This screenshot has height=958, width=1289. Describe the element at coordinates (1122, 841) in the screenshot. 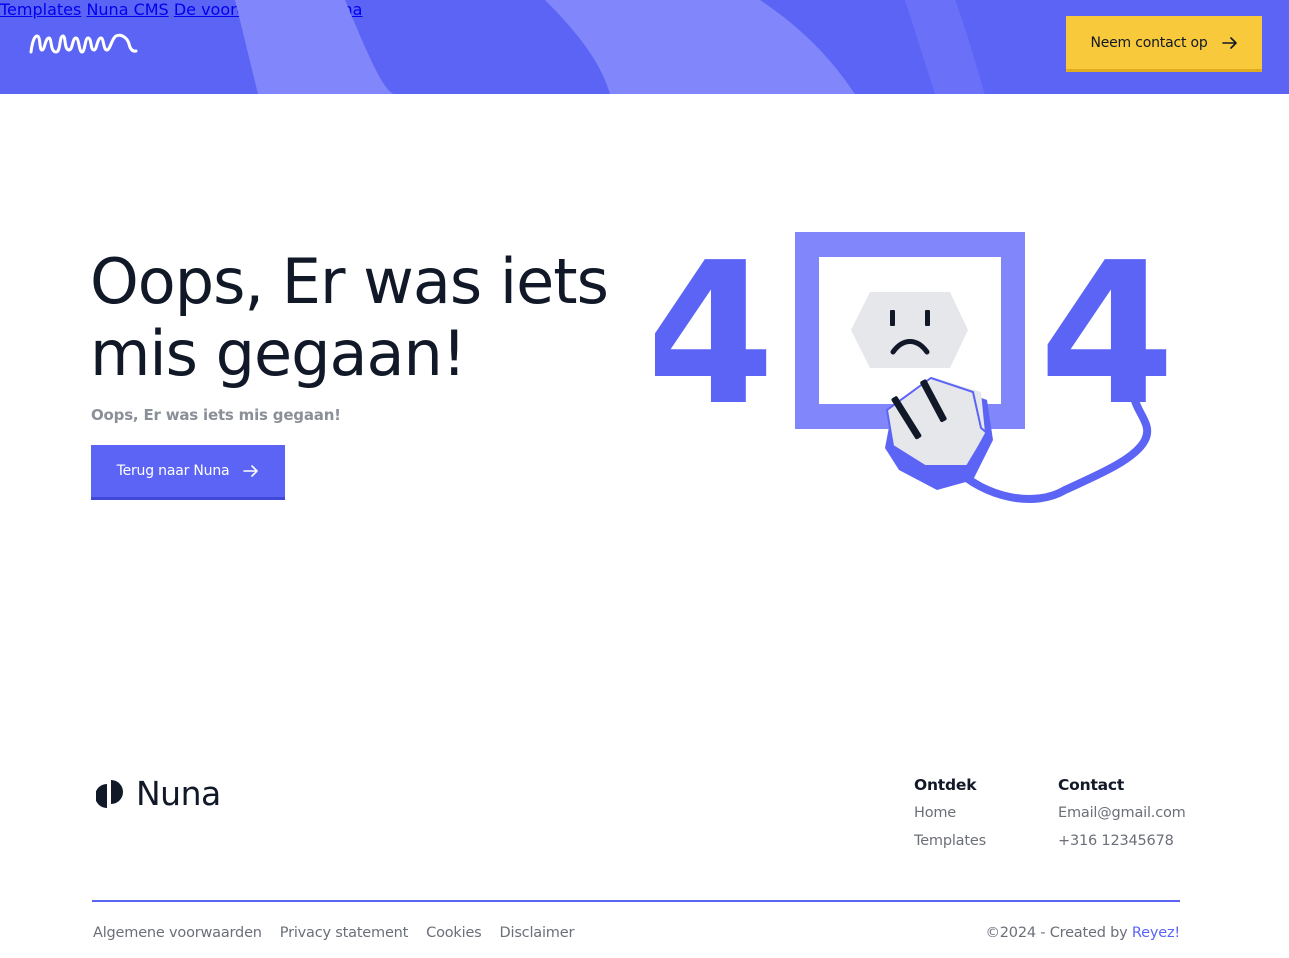

I see `footer-link-phone: +316 12345678` at that location.